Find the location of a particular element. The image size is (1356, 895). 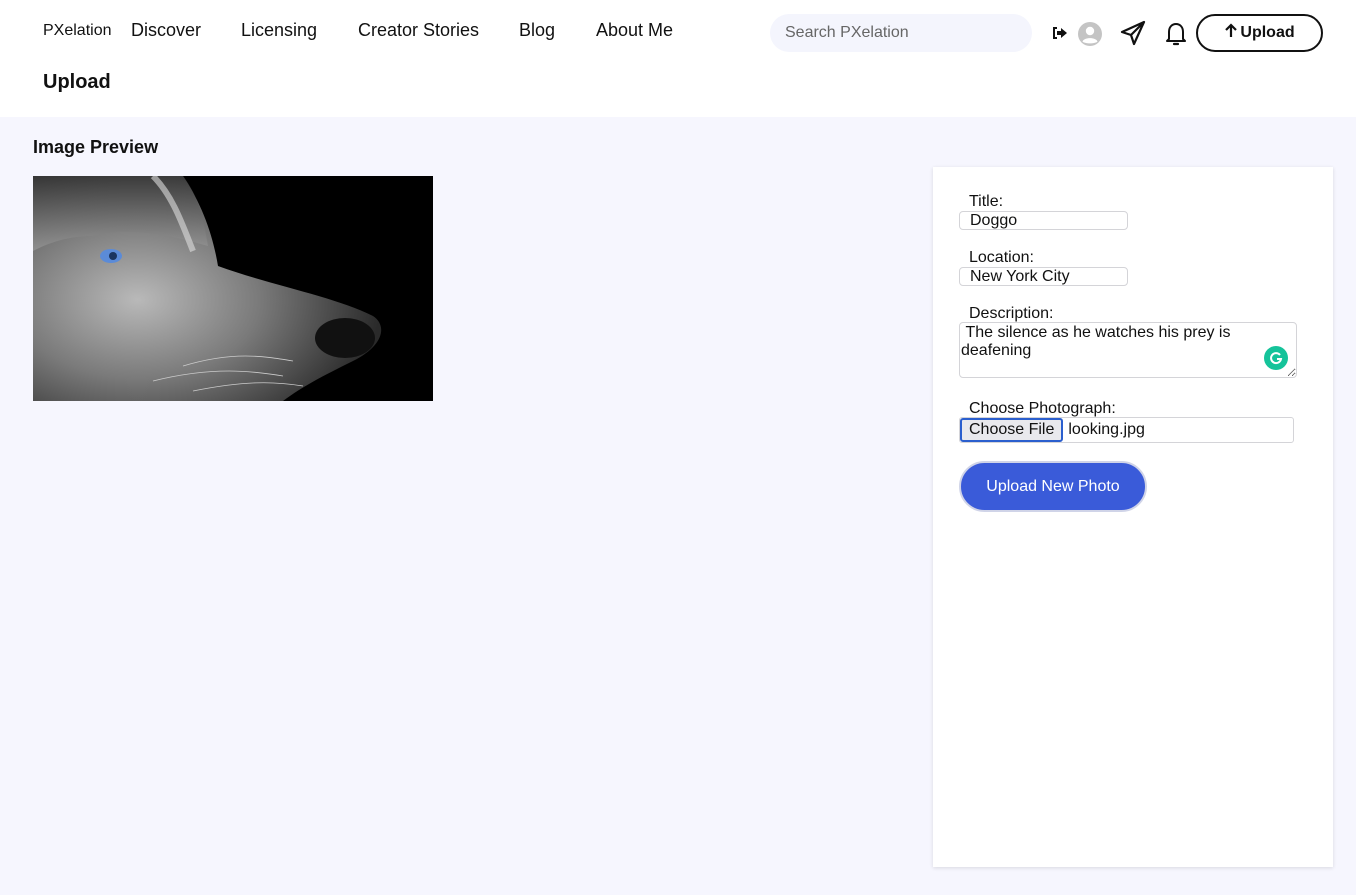

nav-about-me: About Me is located at coordinates (634, 30).